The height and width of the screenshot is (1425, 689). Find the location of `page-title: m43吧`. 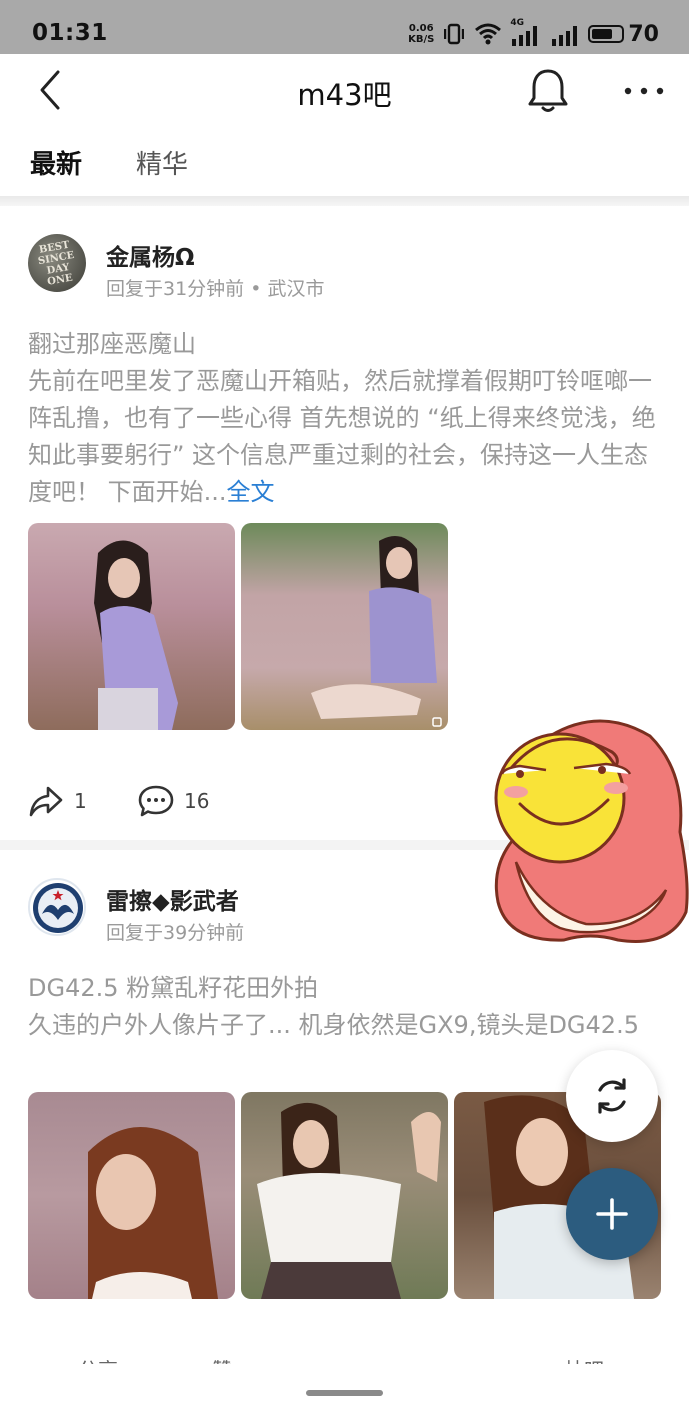

page-title: m43吧 is located at coordinates (344, 95).